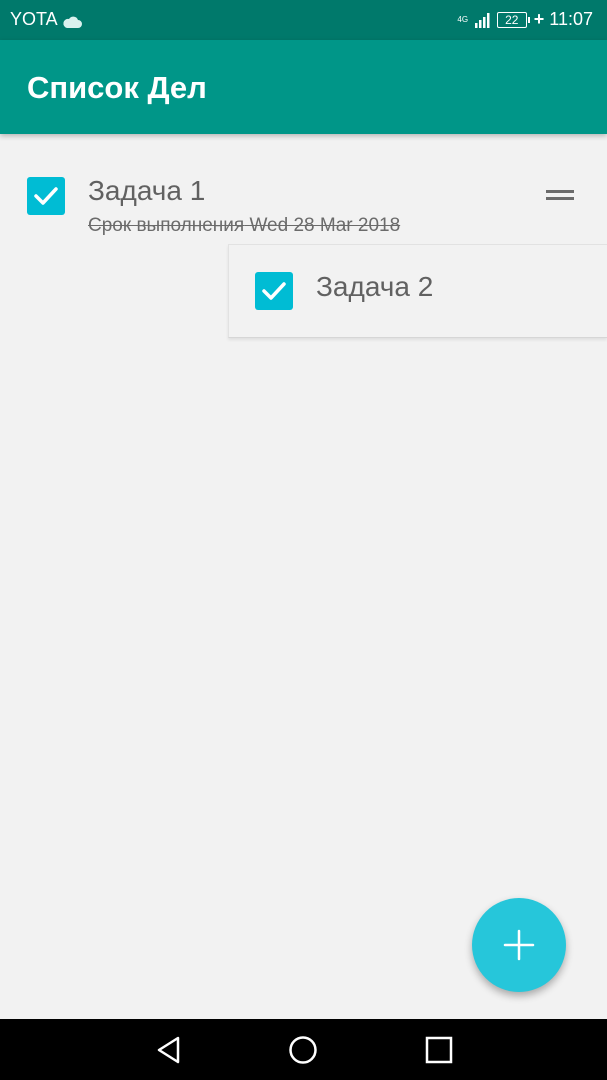 The height and width of the screenshot is (1080, 607). Describe the element at coordinates (571, 19) in the screenshot. I see `clock: 11:07` at that location.